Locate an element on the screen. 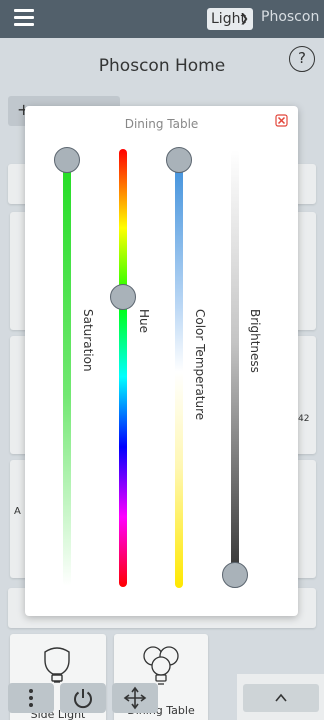  saturation-slider-handle is located at coordinates (67, 160).